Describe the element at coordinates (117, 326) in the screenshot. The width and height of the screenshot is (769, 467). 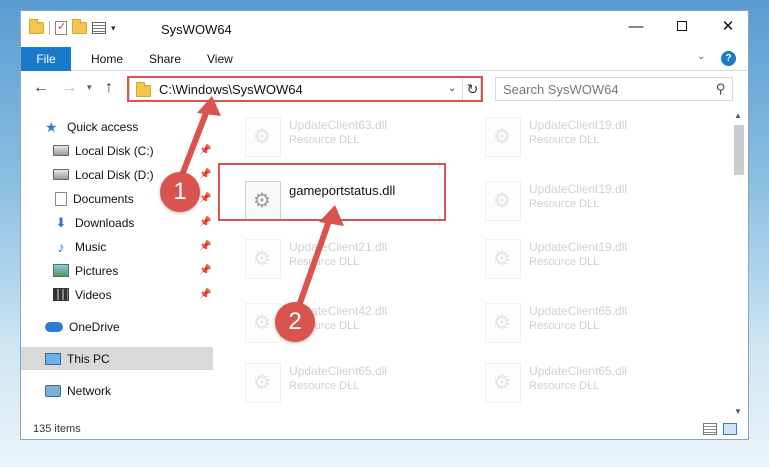
I see `sidebar-item-onedrive: OneDrive` at that location.